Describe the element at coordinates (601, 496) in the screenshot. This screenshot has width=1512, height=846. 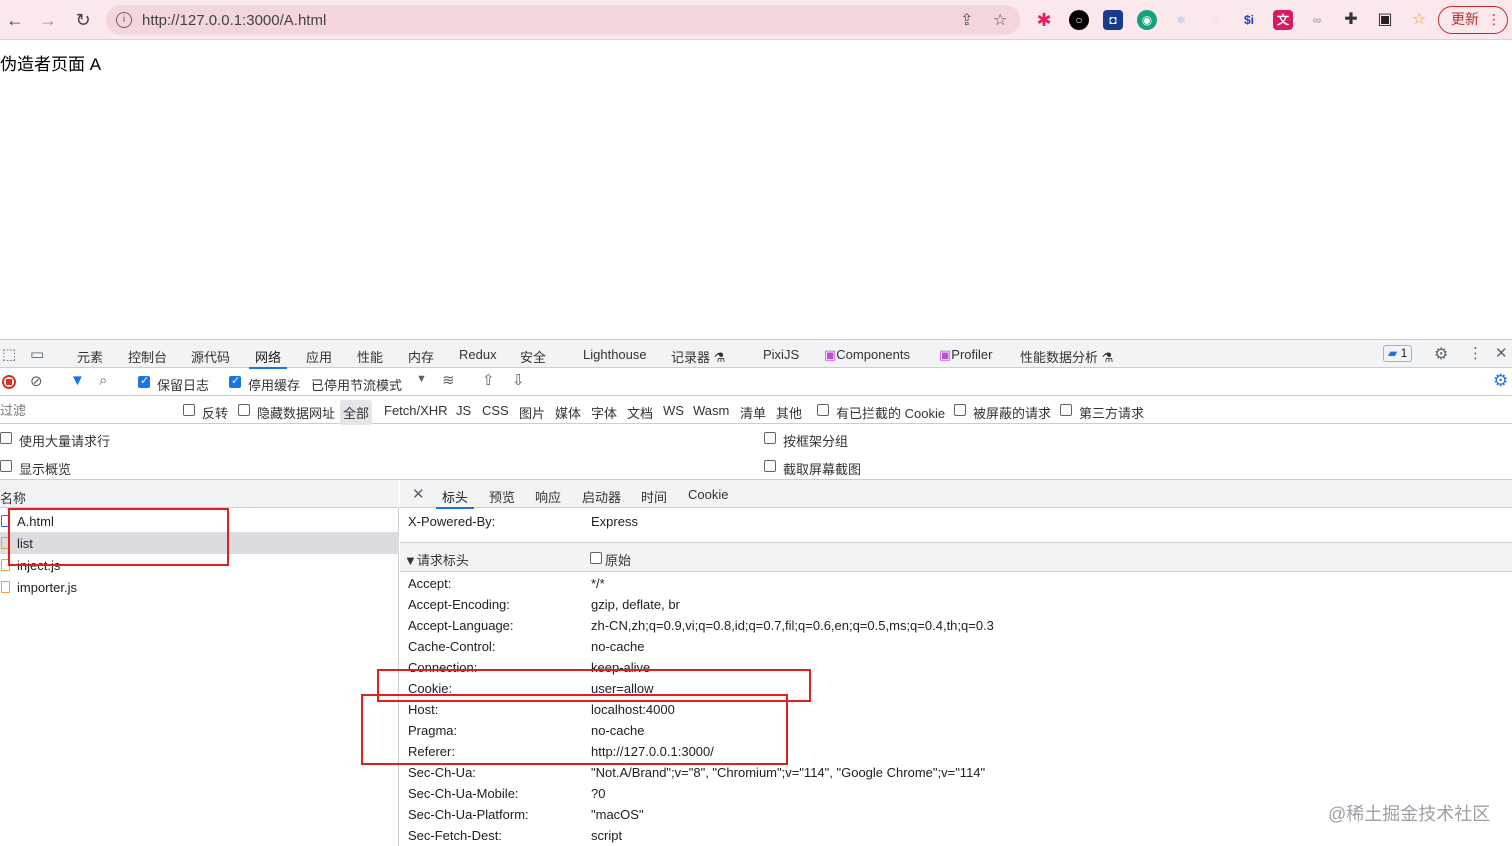
I see `tab-initiator: 启动器` at that location.